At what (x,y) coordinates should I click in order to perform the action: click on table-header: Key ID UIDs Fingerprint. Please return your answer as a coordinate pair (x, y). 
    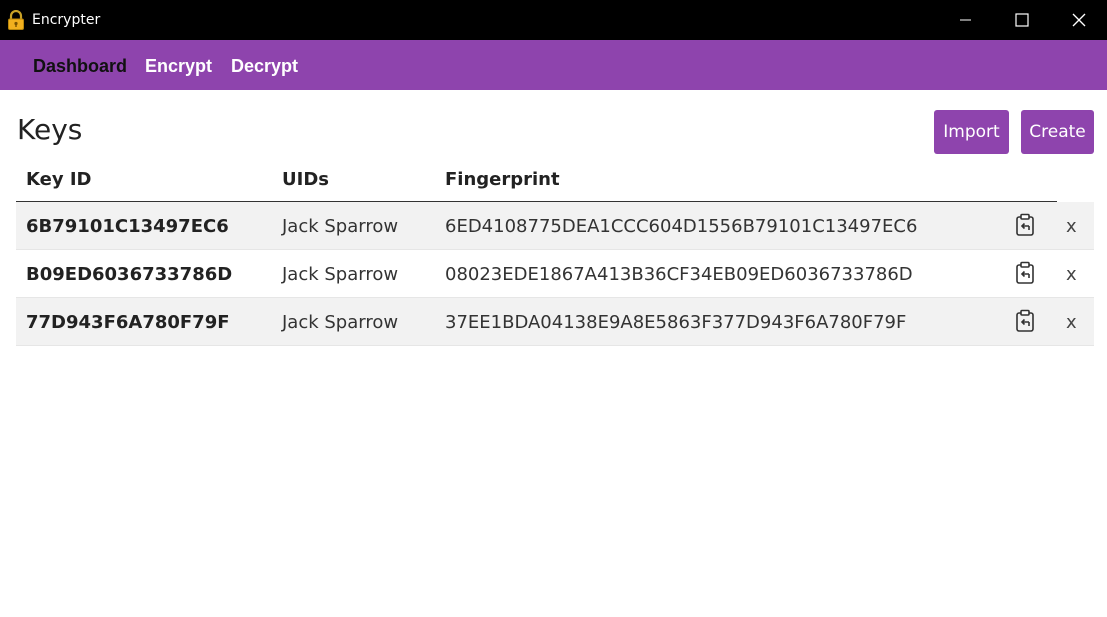
    Looking at the image, I should click on (536, 180).